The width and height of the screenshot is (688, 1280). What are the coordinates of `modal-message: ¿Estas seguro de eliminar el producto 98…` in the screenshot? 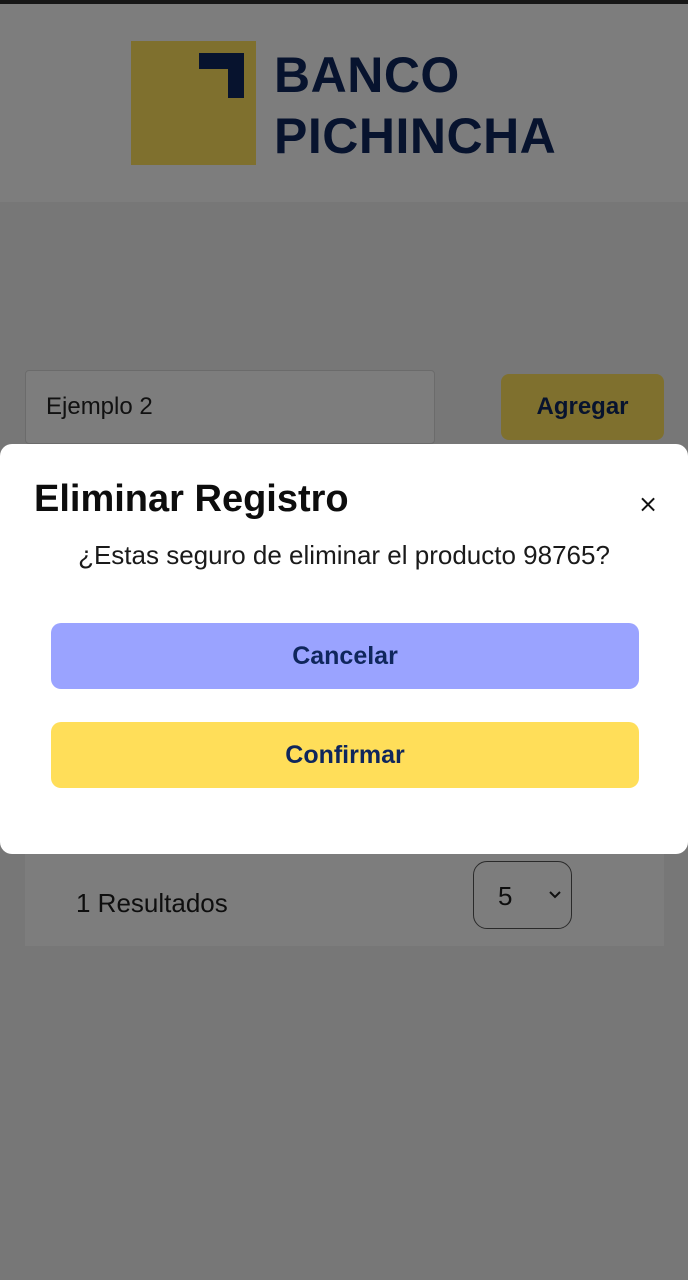 It's located at (344, 555).